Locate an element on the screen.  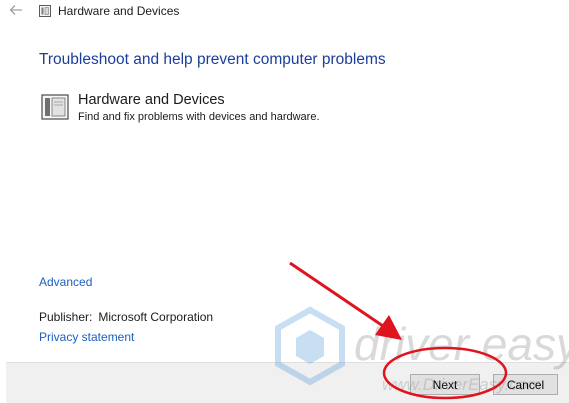
publisher-value: Microsoft Corporation is located at coordinates (156, 317).